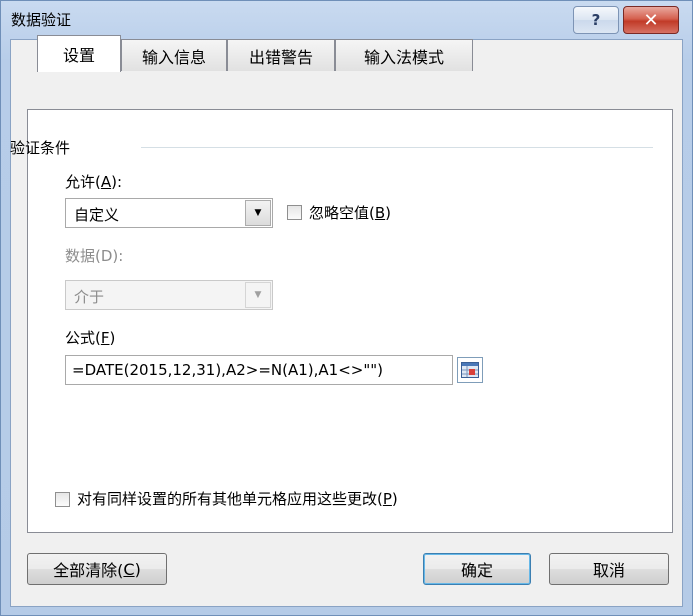 Image resolution: width=693 pixels, height=616 pixels. Describe the element at coordinates (41, 20) in the screenshot. I see `dialog-title: 数据验证` at that location.